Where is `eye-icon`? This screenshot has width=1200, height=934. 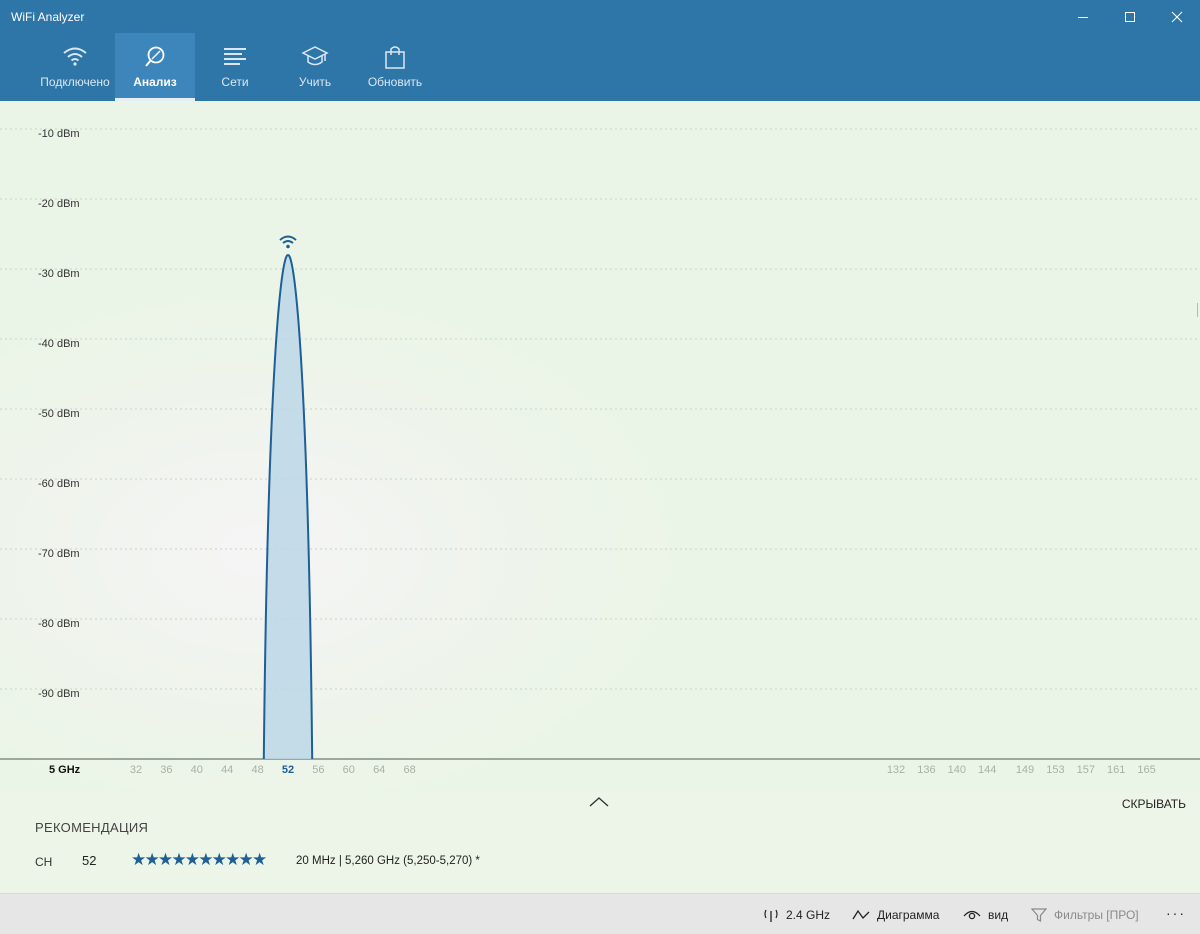
eye-icon is located at coordinates (972, 914).